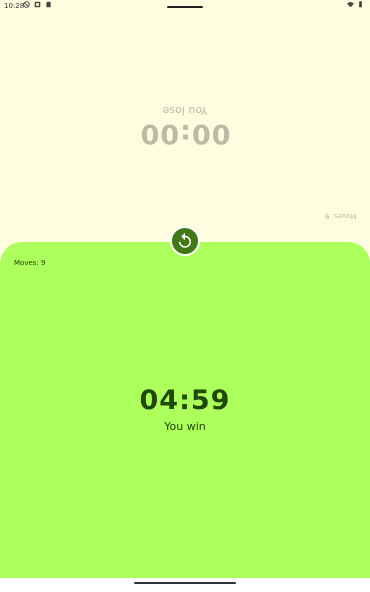 This screenshot has height=592, width=370. I want to click on player-moves: Moves: 9, so click(30, 263).